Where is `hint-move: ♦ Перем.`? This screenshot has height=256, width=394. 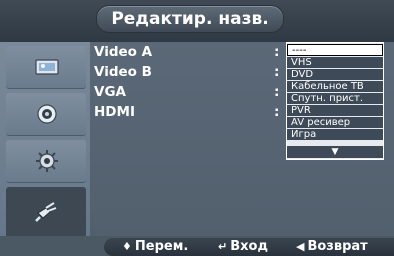
hint-move: ♦ Перем. is located at coordinates (155, 247).